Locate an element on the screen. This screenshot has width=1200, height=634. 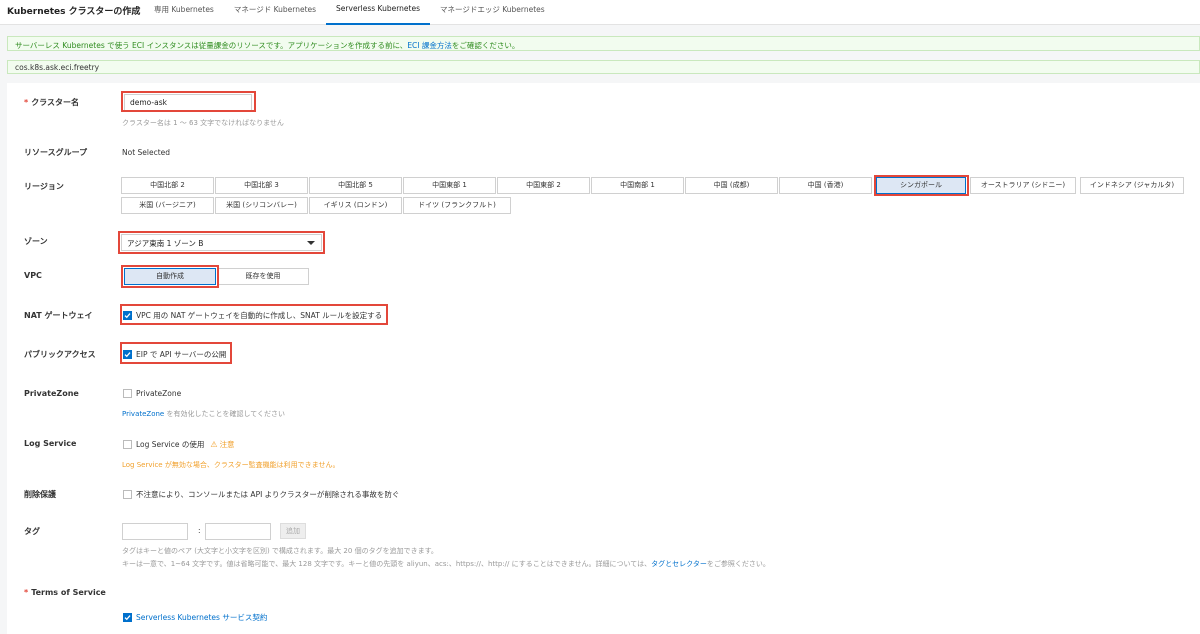
deletion-protection-checkbox: 不注意により、コンソールまたは API よりクラスターが削除される事故を防ぐ is located at coordinates (261, 494).